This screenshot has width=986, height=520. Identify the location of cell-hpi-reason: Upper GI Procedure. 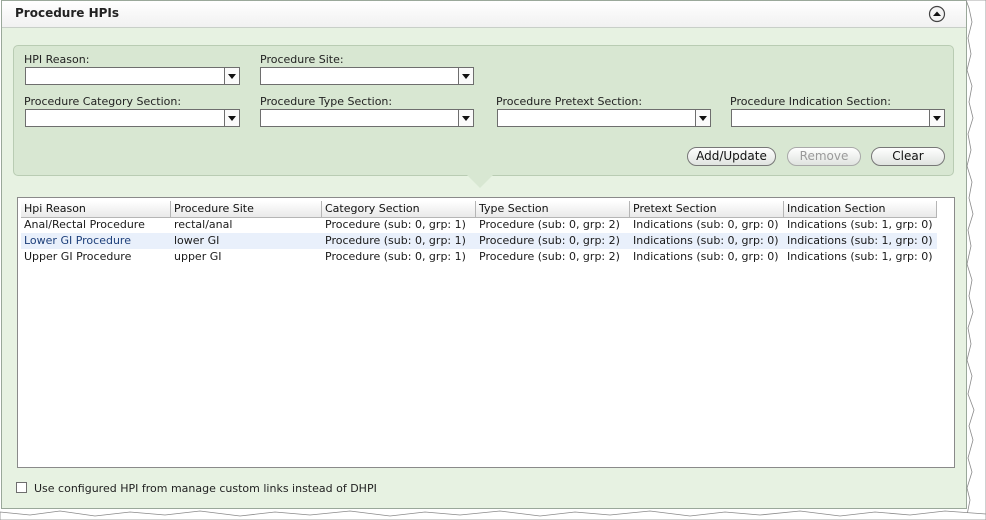
(78, 256).